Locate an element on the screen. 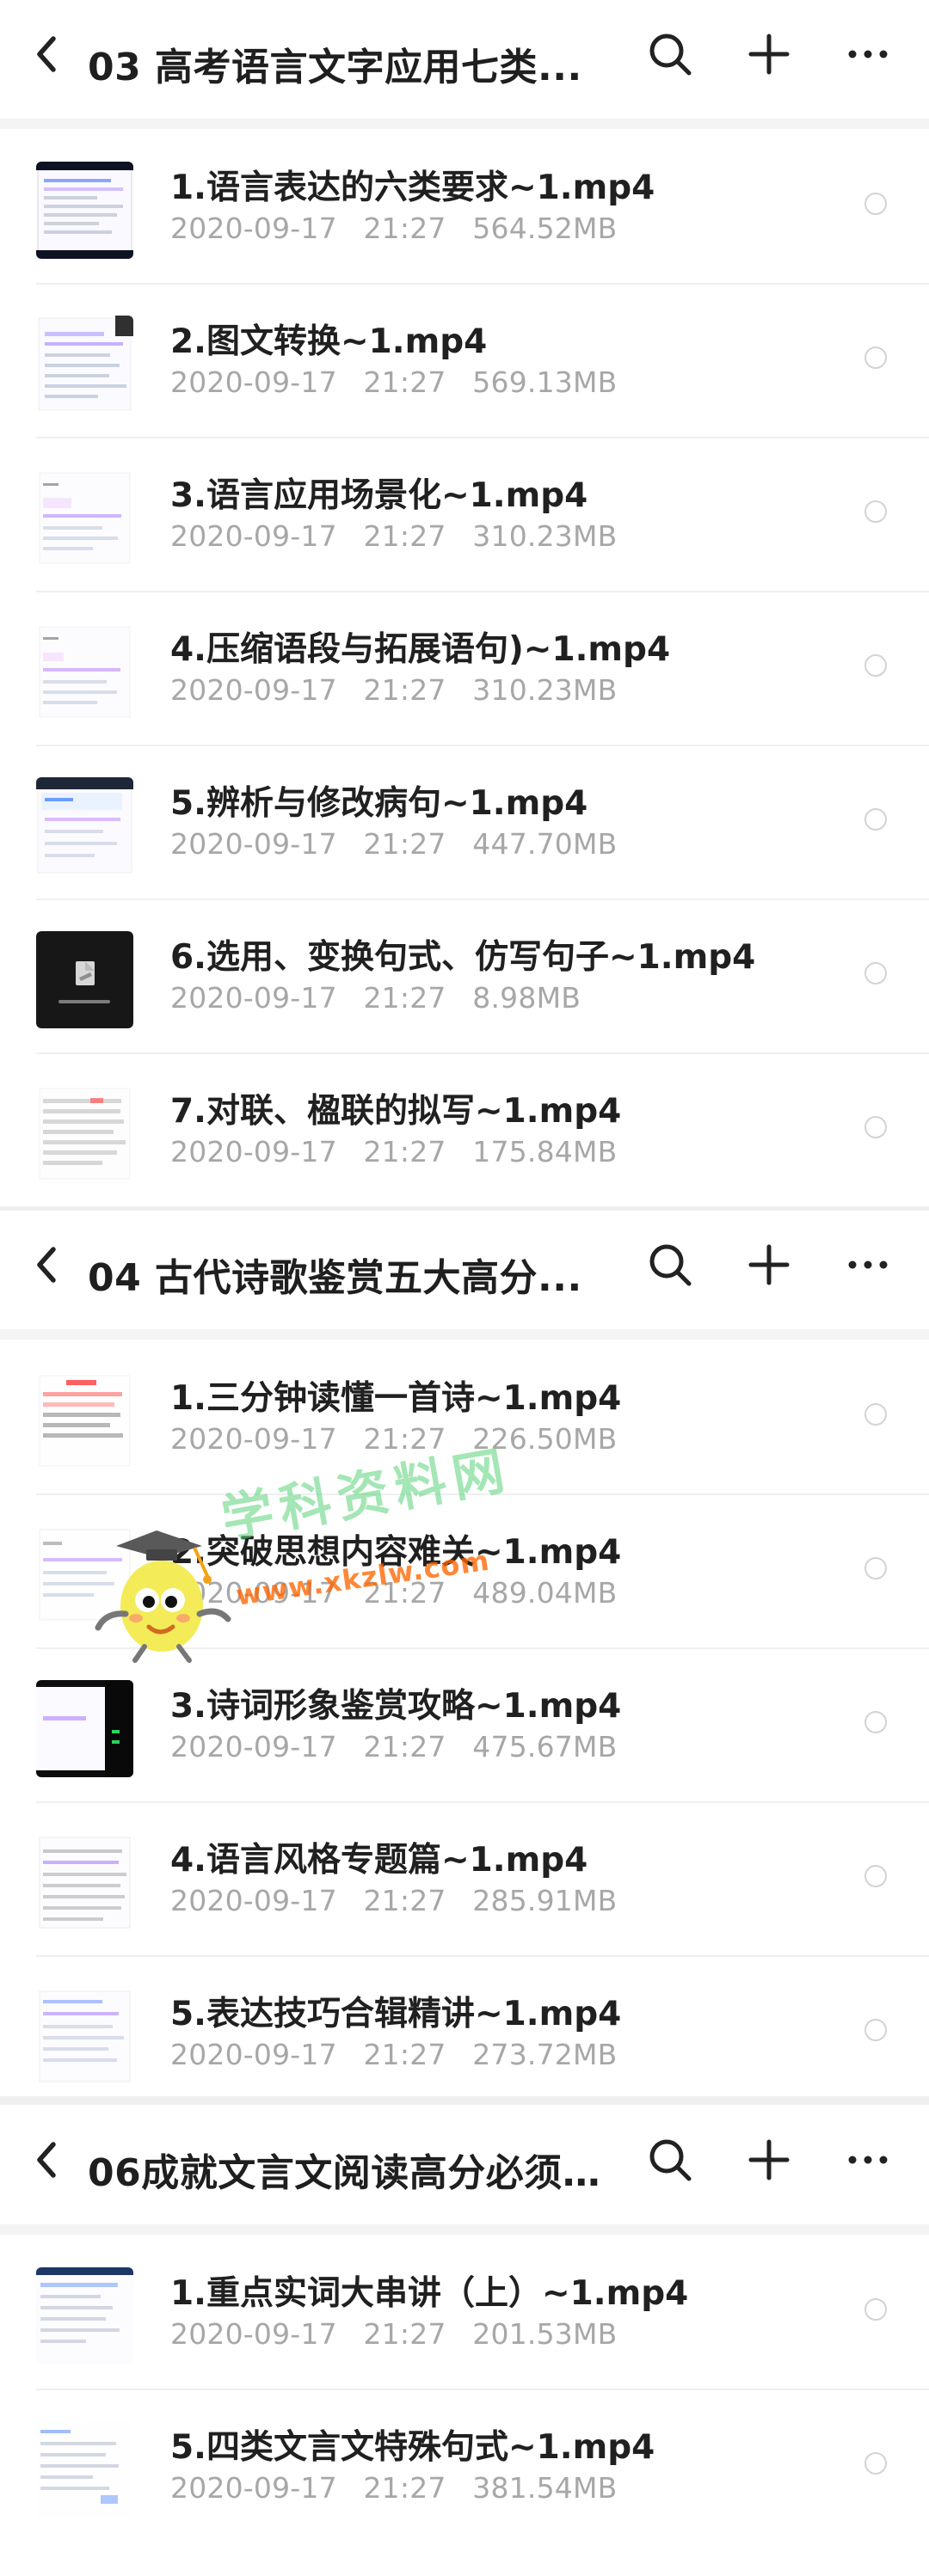  file-name: 6.选用、变换句式、仿写句子~1.mp4 is located at coordinates (463, 958).